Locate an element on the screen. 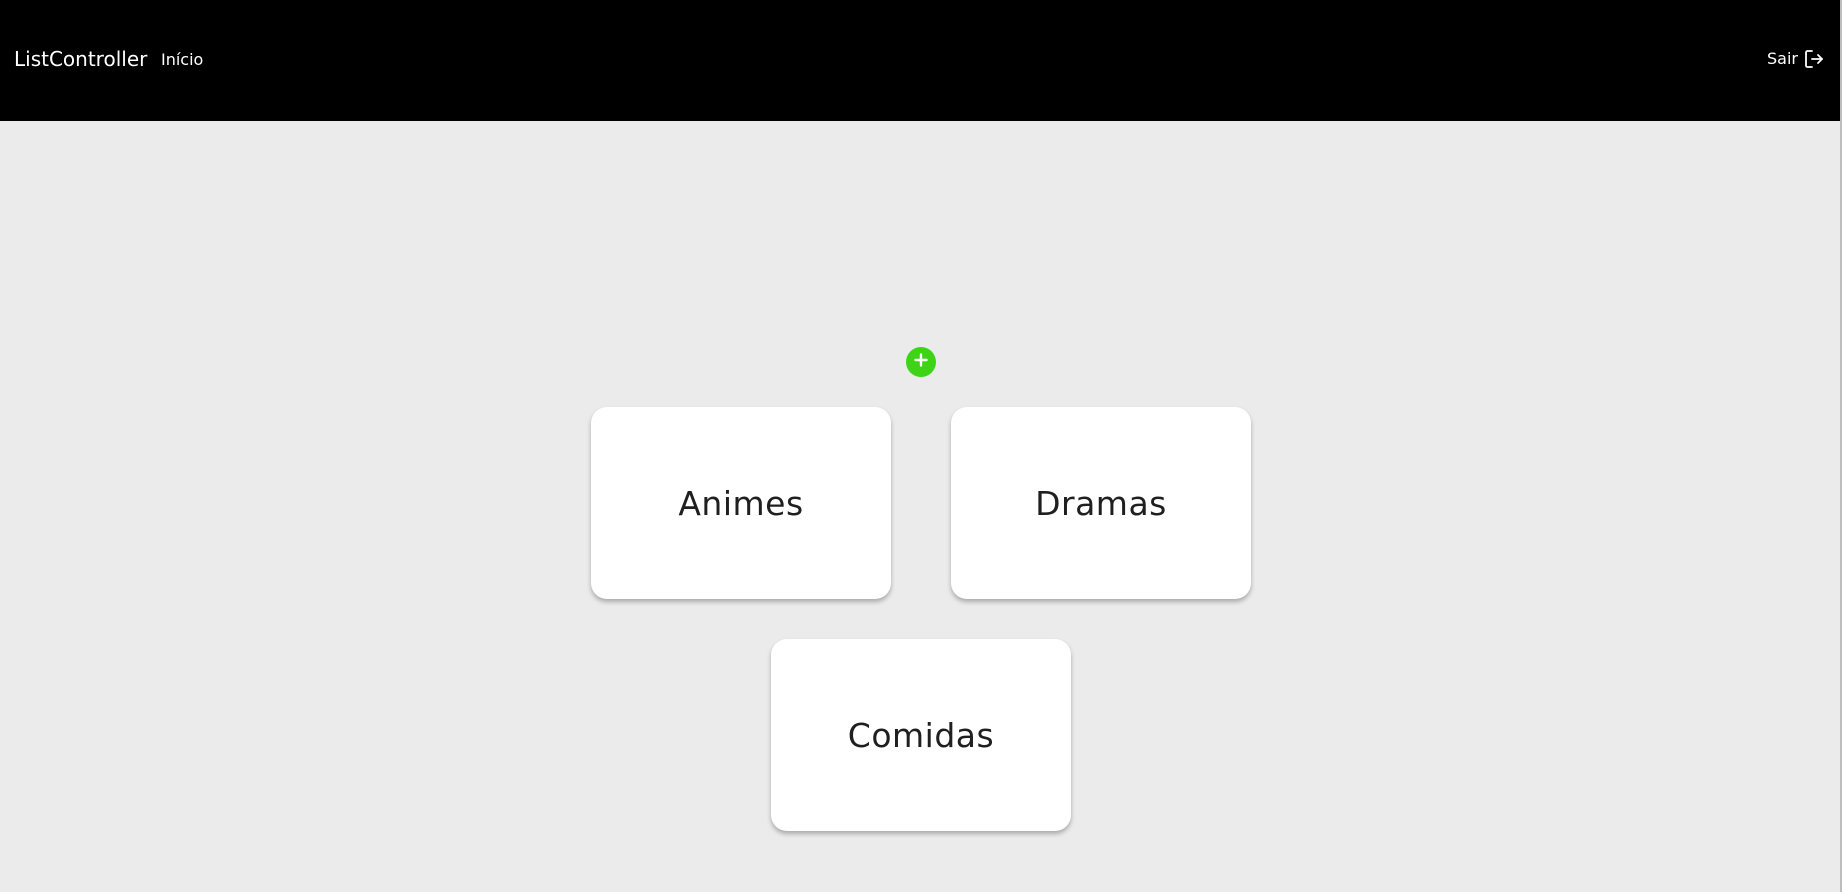  logout-icon is located at coordinates (1814, 59).